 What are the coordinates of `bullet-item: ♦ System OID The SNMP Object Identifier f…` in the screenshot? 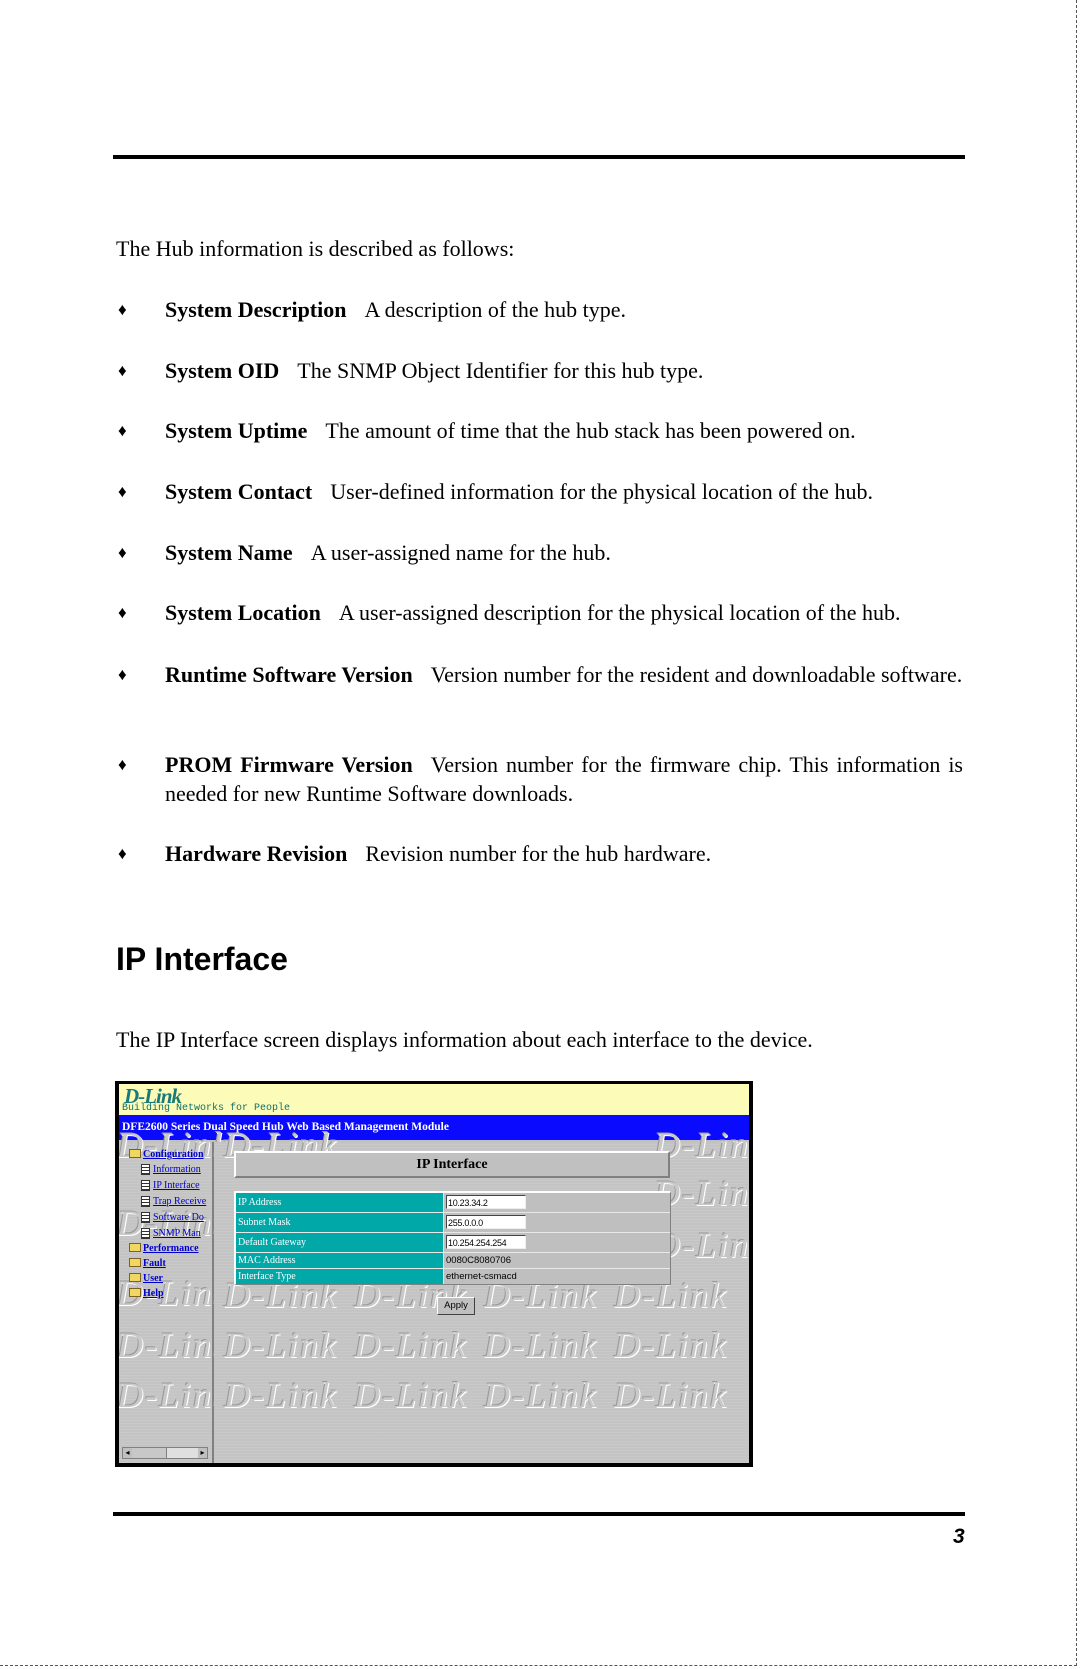 It's located at (540, 370).